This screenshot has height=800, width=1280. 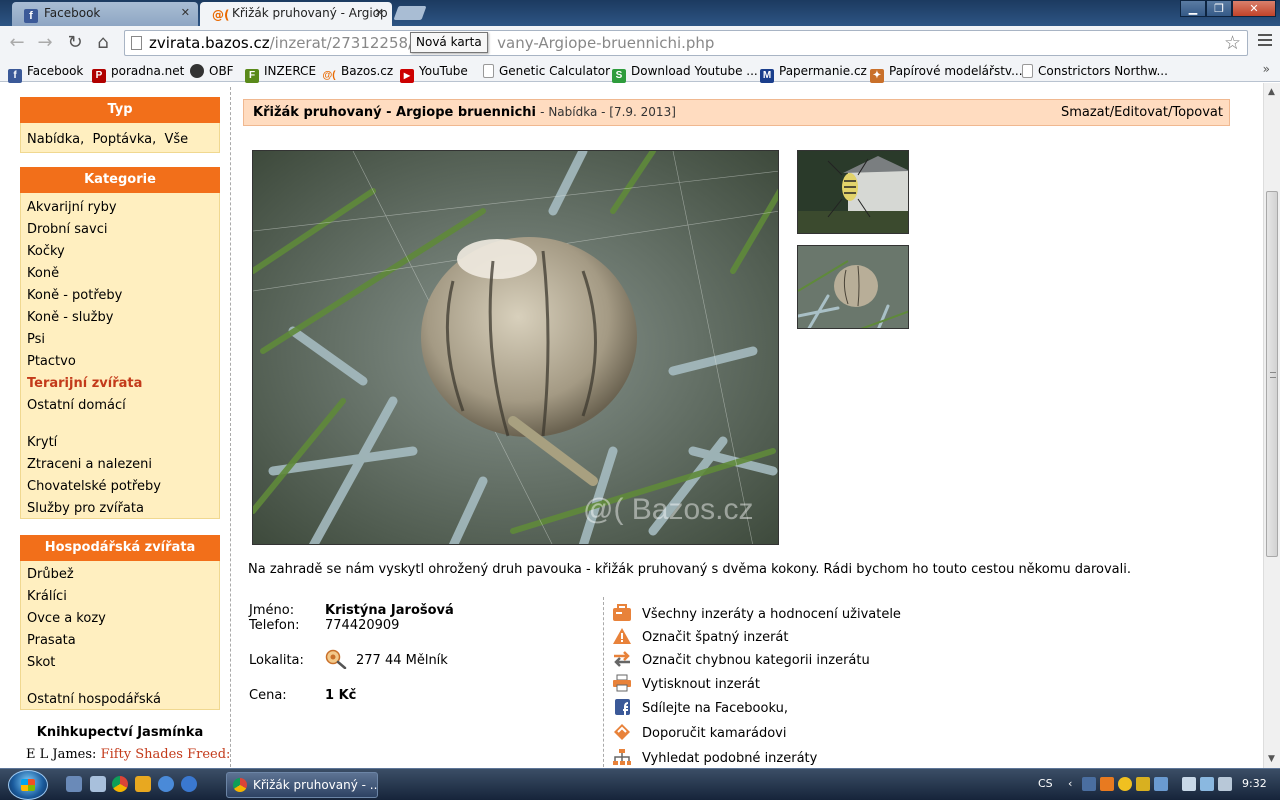 I want to click on category-link: Drůbež, so click(x=50, y=574).